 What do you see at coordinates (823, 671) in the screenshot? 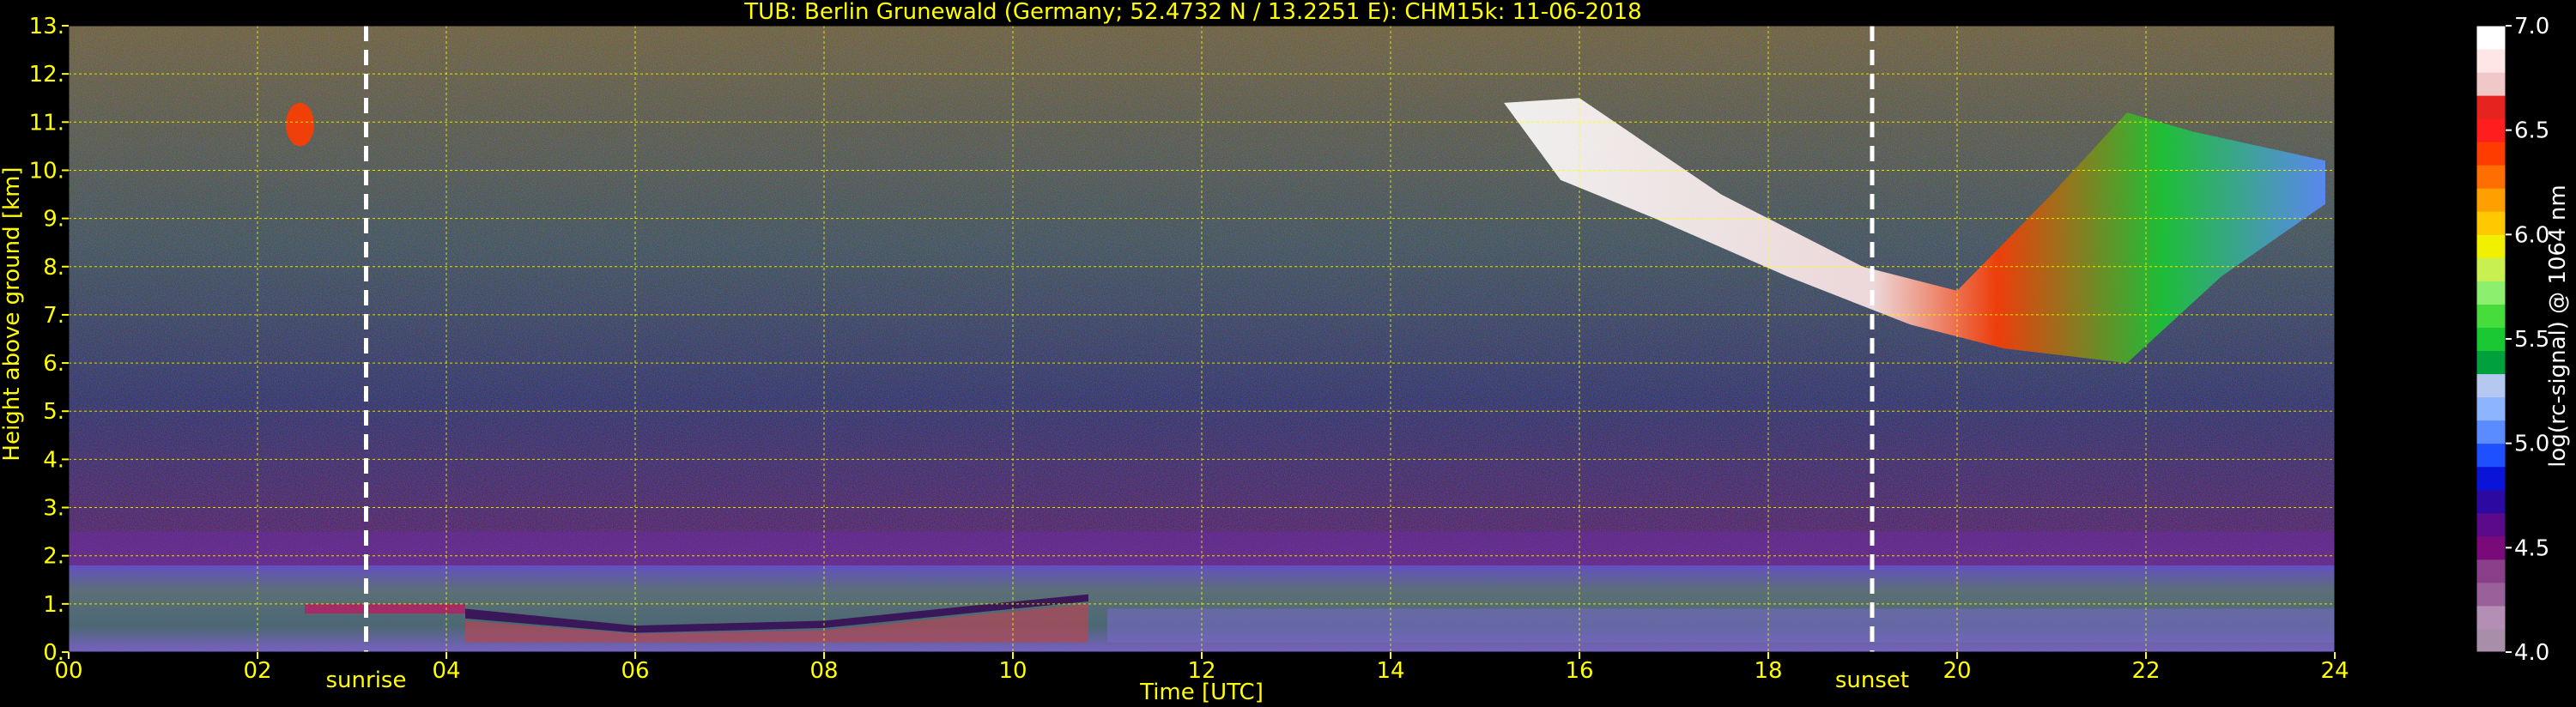
I see `x-tick-label: 08` at bounding box center [823, 671].